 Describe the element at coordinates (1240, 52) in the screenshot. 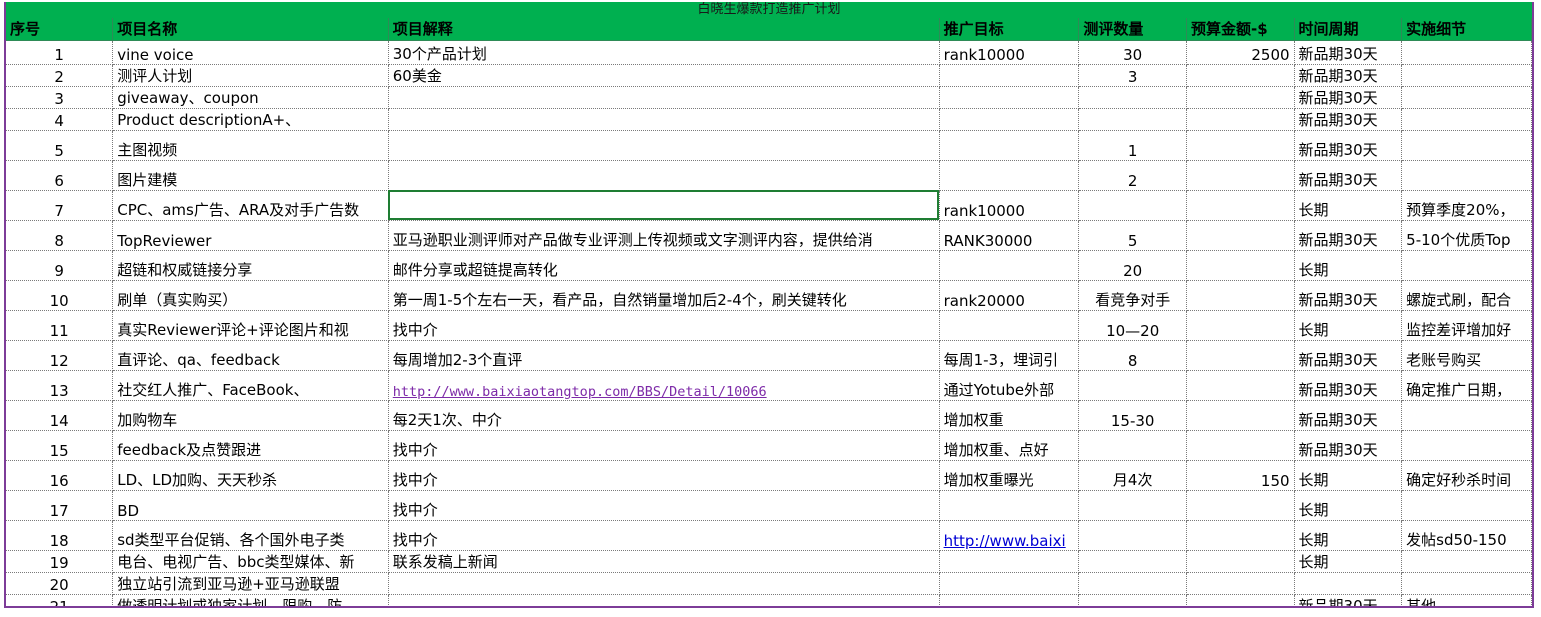

I see `table-cell: 2500` at that location.